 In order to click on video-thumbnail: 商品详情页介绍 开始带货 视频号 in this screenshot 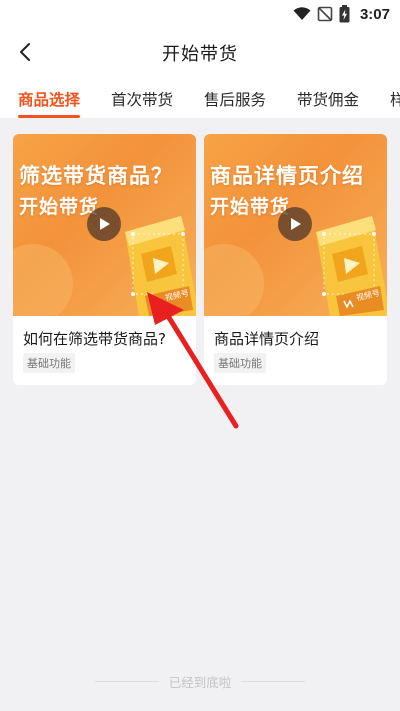, I will do `click(295, 225)`.